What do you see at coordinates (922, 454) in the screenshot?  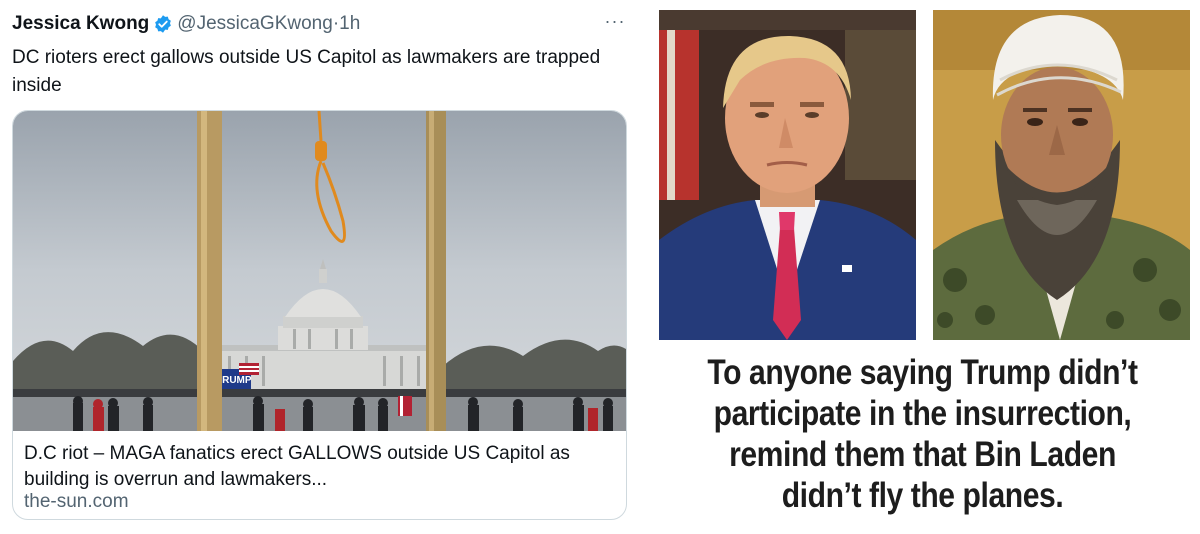 I see `caption-line: remind them that Bin Laden` at bounding box center [922, 454].